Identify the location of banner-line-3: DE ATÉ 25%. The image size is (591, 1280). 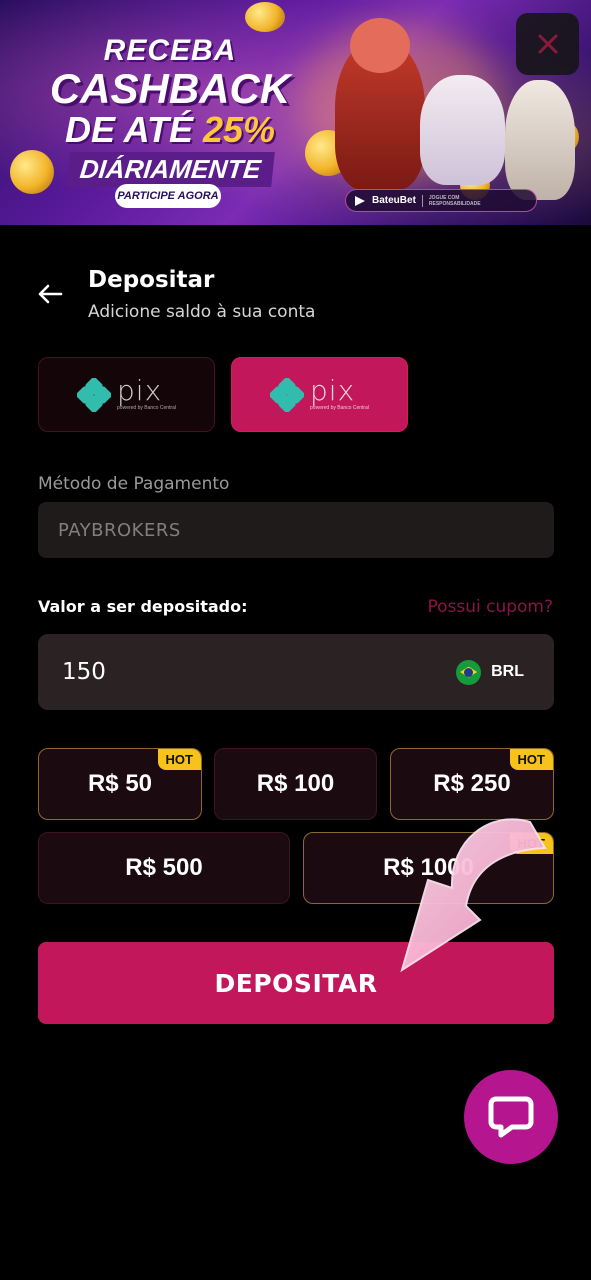
(170, 130).